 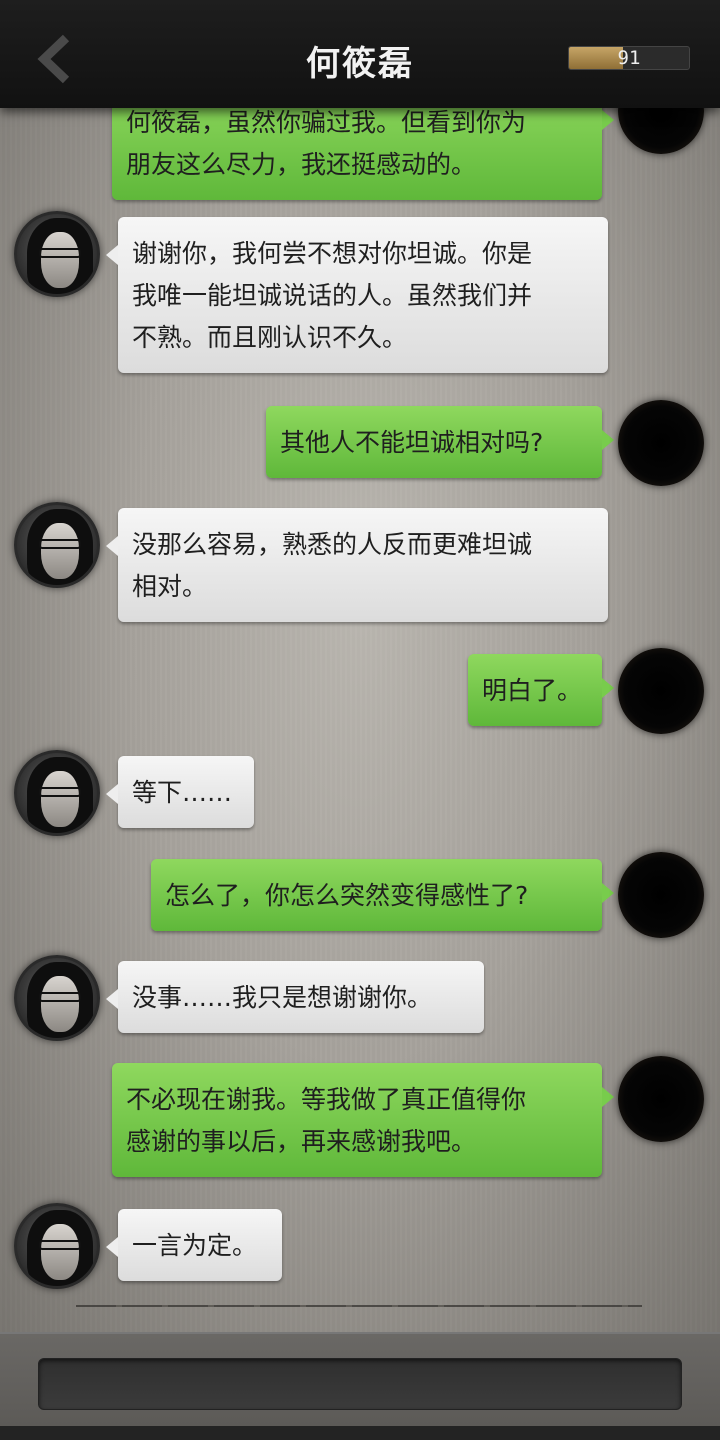 What do you see at coordinates (295, 997) in the screenshot?
I see `message-bubble-npc: 没事……我只是想谢谢你。` at bounding box center [295, 997].